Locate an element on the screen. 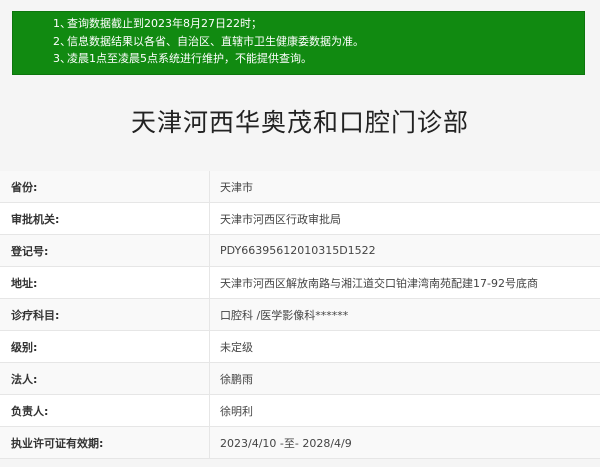 This screenshot has height=467, width=600. row-value: 口腔科 /医学影像科****** is located at coordinates (404, 314).